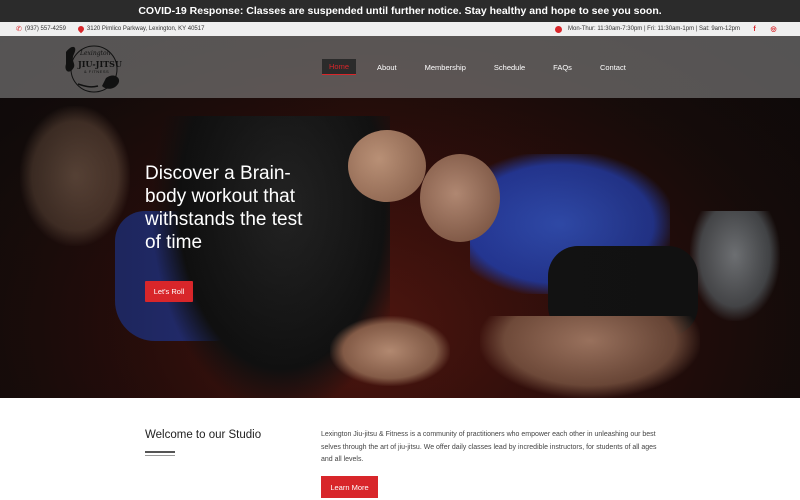 Image resolution: width=800 pixels, height=500 pixels. I want to click on nav-membership: Membership, so click(445, 67).